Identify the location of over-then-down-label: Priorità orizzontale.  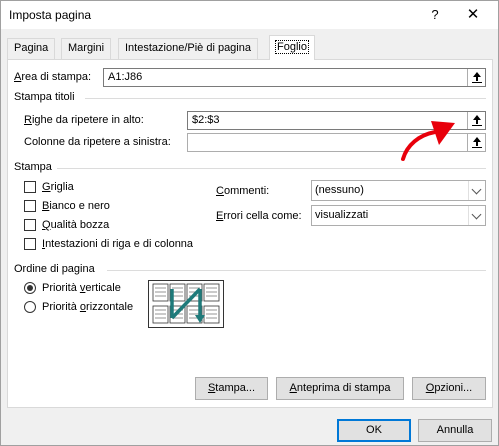
(88, 307).